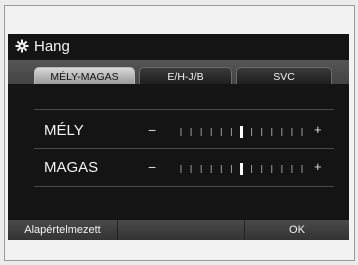 The image size is (358, 265). Describe the element at coordinates (84, 75) in the screenshot. I see `tab-mely-magas: MÉLY-MAGAS` at that location.